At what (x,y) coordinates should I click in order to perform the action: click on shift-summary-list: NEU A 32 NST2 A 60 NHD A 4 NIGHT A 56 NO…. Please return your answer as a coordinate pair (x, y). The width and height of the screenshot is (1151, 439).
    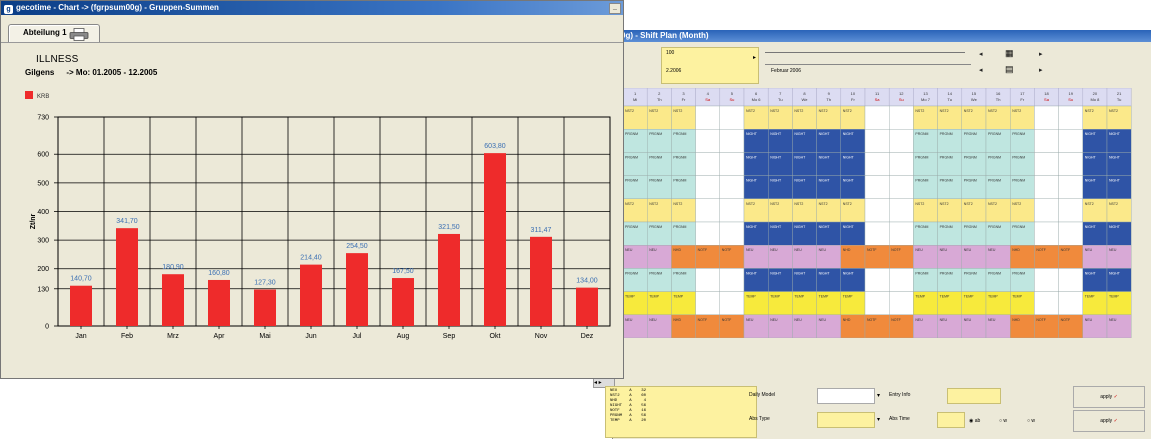
    Looking at the image, I should click on (681, 412).